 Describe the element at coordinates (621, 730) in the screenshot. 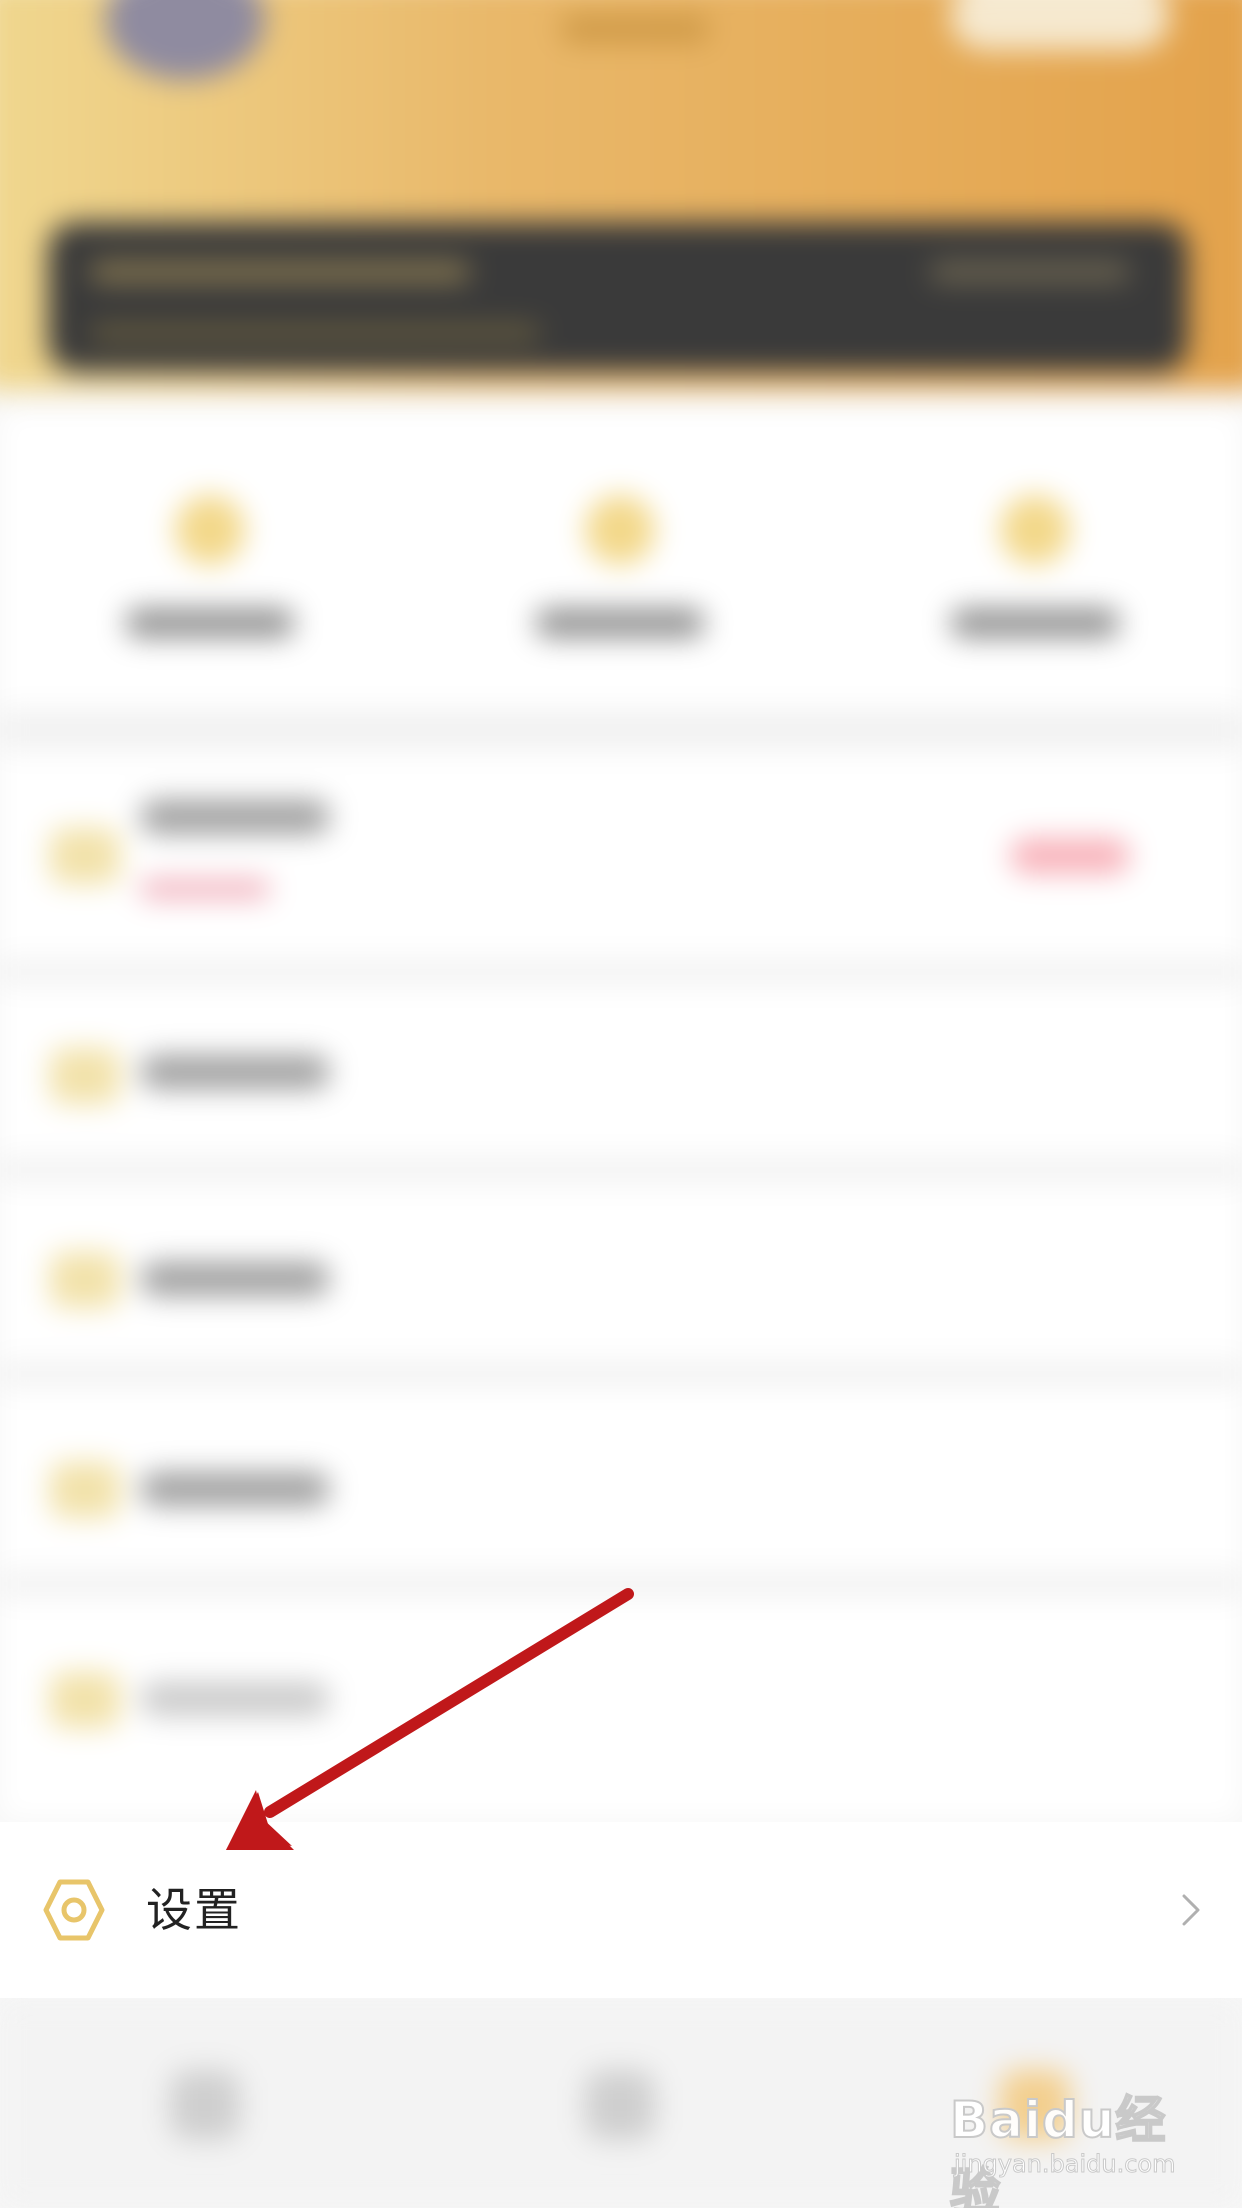

I see `section-divider` at that location.